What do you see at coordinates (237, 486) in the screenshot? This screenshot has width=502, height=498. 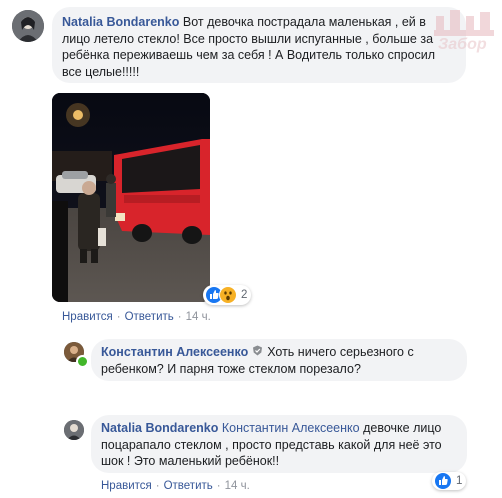 I see `reply-timestamp: 14 ч.` at bounding box center [237, 486].